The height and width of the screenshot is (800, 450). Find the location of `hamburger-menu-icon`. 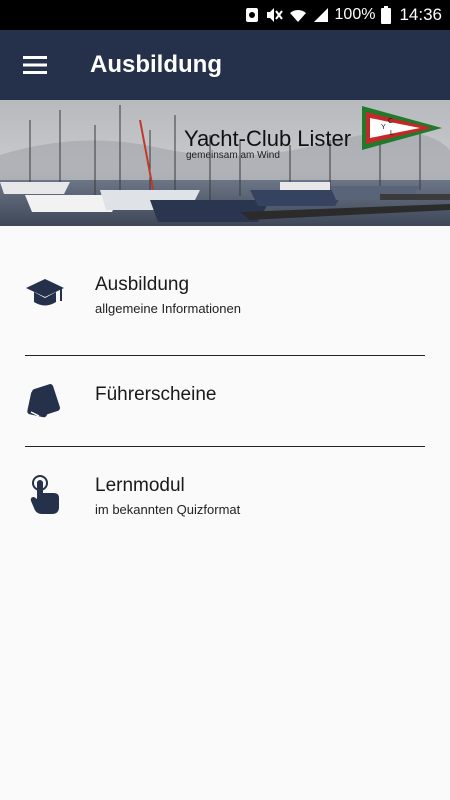

hamburger-menu-icon is located at coordinates (35, 65).